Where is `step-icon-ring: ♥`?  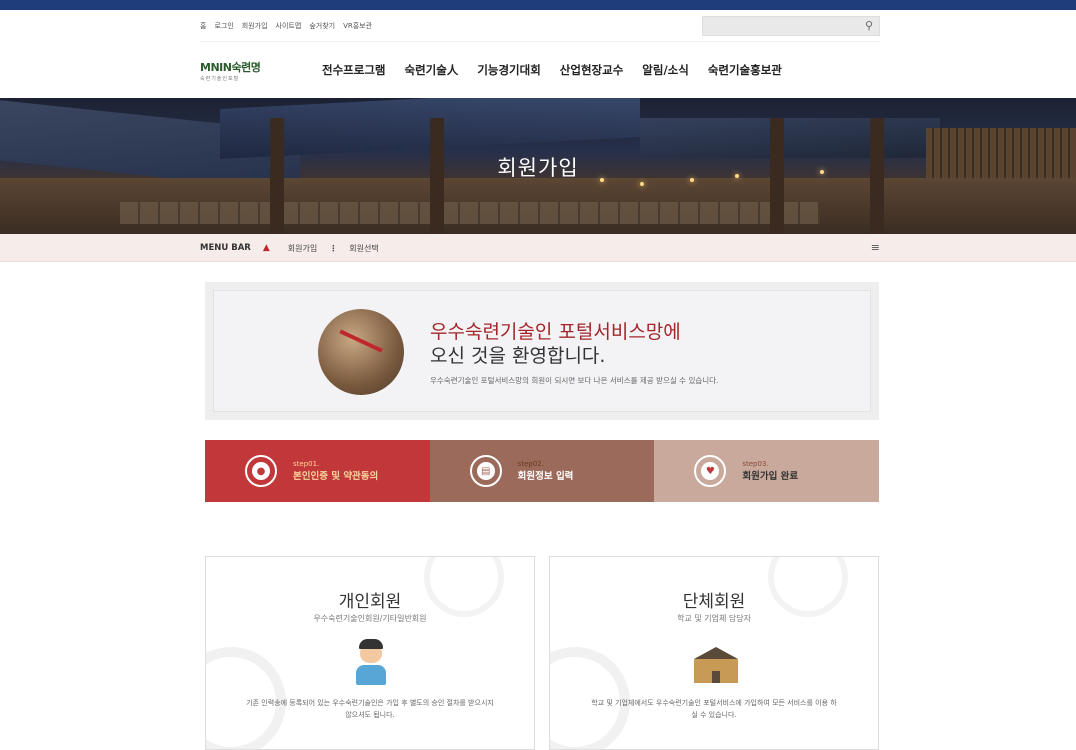
step-icon-ring: ♥ is located at coordinates (710, 471).